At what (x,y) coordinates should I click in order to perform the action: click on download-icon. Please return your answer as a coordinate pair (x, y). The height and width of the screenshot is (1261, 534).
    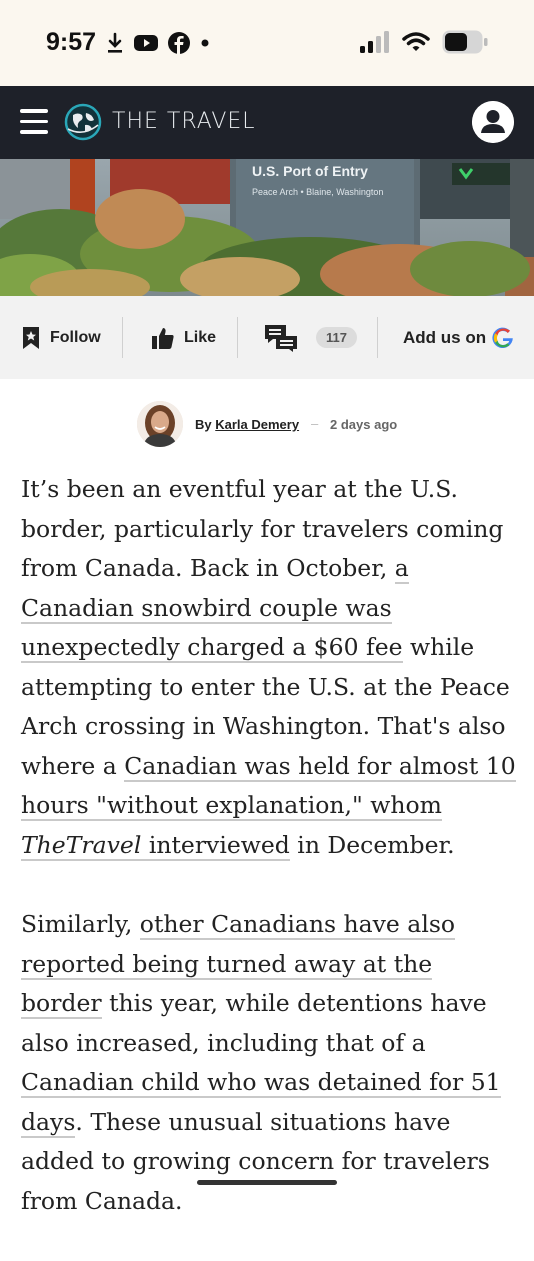
    Looking at the image, I should click on (115, 42).